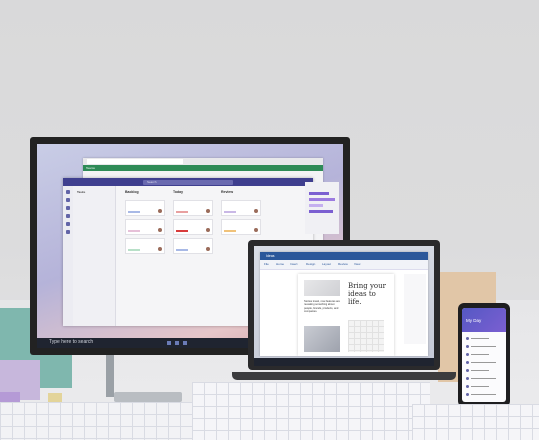 The width and height of the screenshot is (539, 440). Describe the element at coordinates (367, 294) in the screenshot. I see `document-headline: Bring your ideas to life.` at that location.